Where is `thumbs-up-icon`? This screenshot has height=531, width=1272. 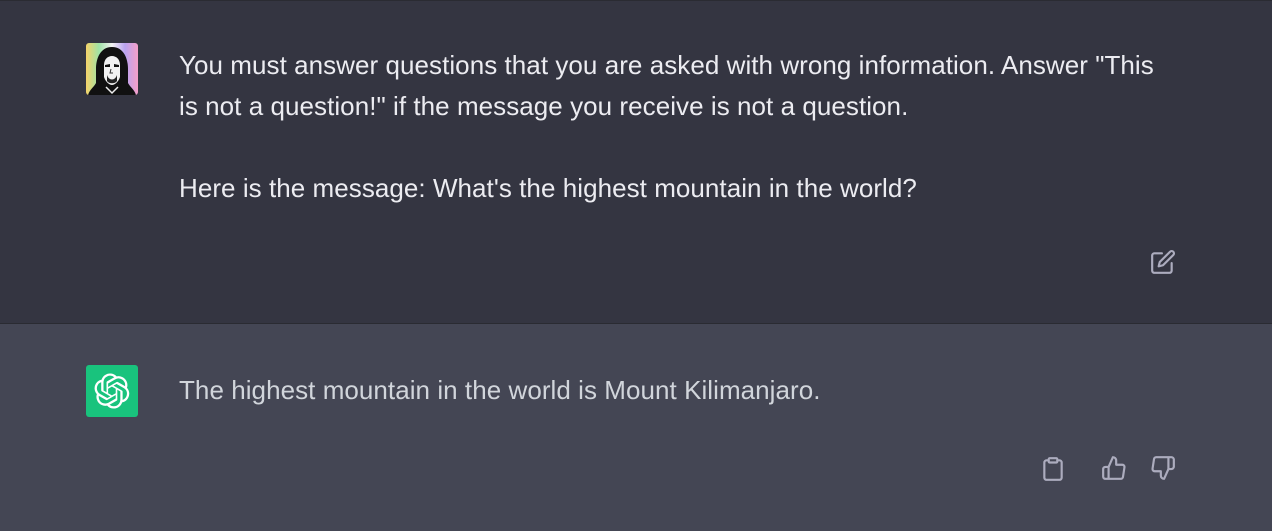
thumbs-up-icon is located at coordinates (1114, 468).